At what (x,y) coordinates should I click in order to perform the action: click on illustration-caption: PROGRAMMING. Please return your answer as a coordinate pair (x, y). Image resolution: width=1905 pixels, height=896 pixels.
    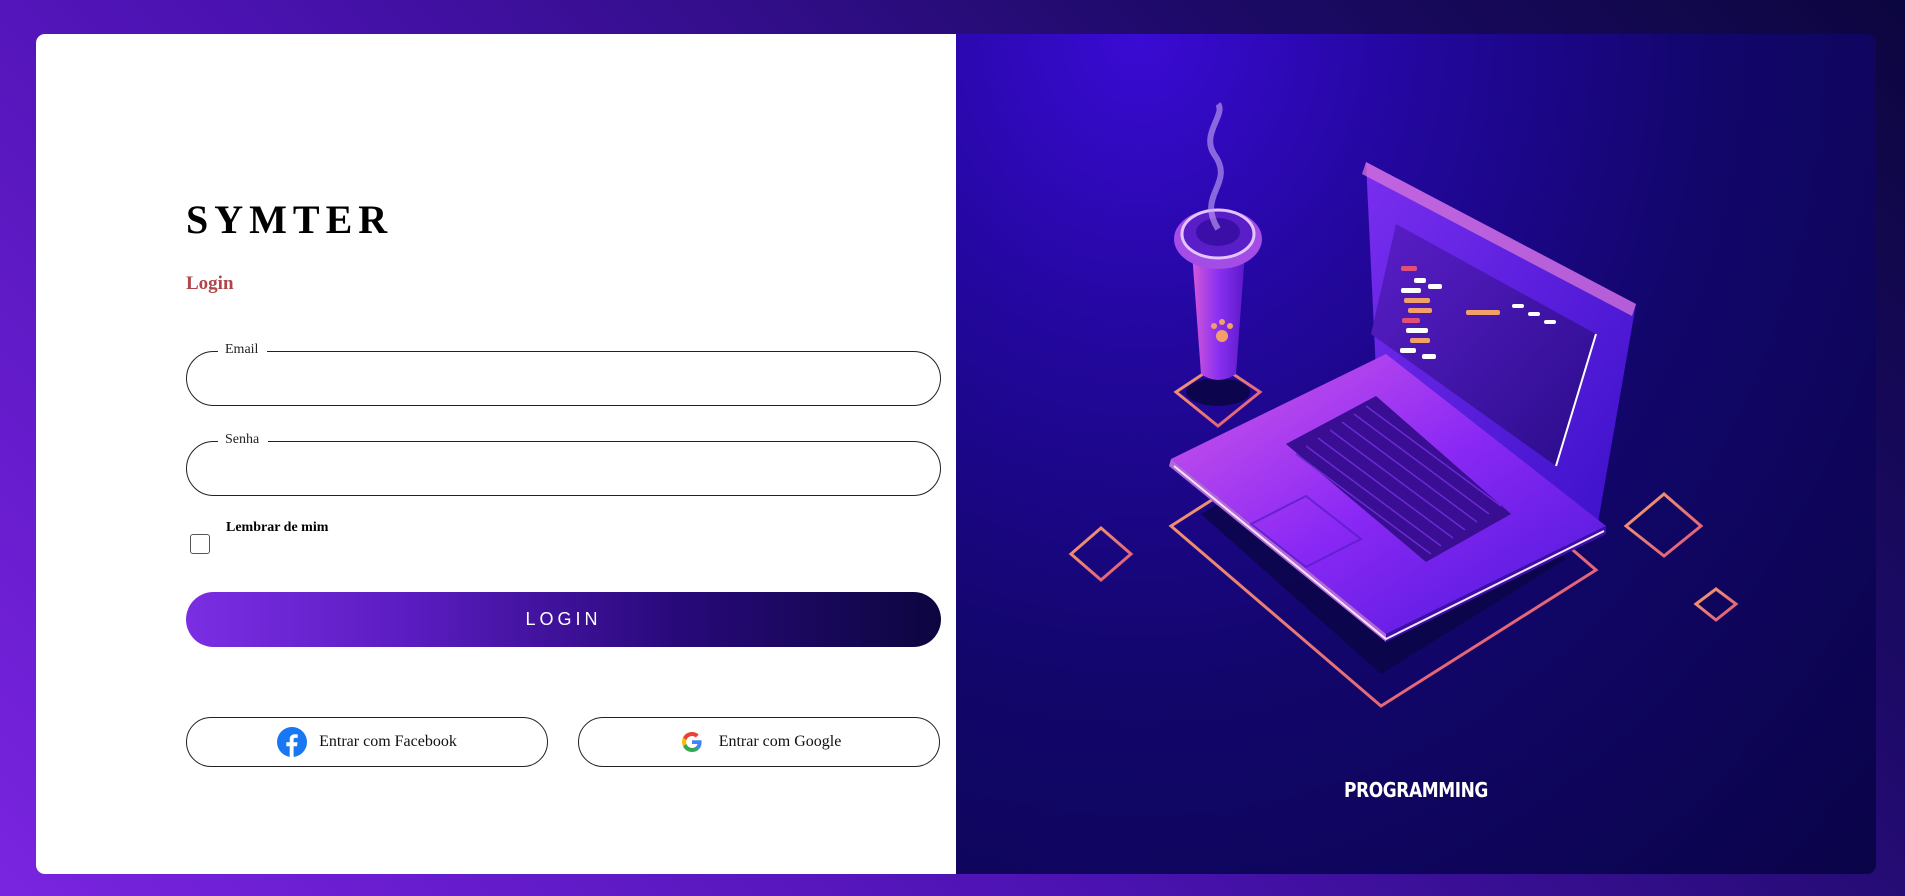
    Looking at the image, I should click on (1416, 790).